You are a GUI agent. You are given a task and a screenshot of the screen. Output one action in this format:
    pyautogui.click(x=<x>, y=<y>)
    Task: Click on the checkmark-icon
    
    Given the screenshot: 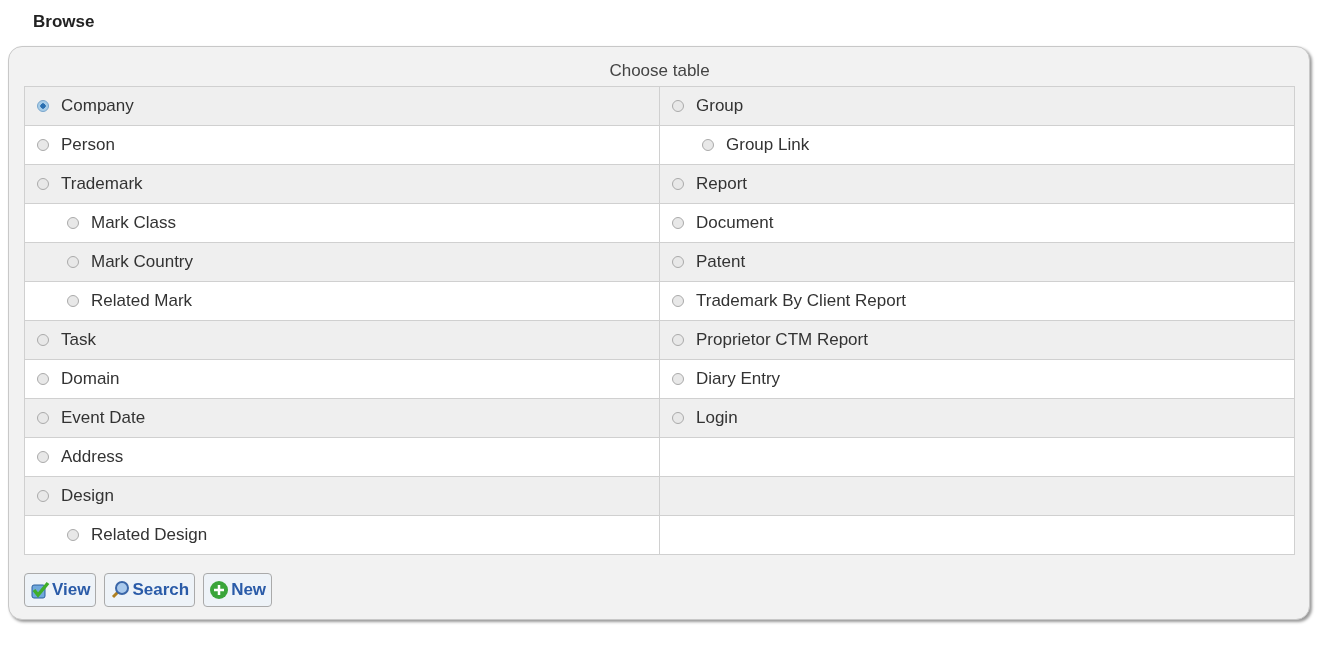 What is the action you would take?
    pyautogui.click(x=40, y=590)
    